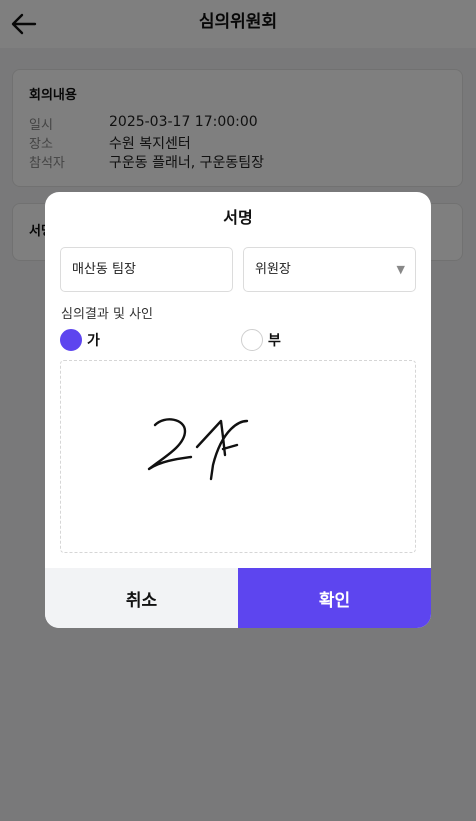  Describe the element at coordinates (107, 314) in the screenshot. I see `result-label: 심의결과 및 사인` at that location.